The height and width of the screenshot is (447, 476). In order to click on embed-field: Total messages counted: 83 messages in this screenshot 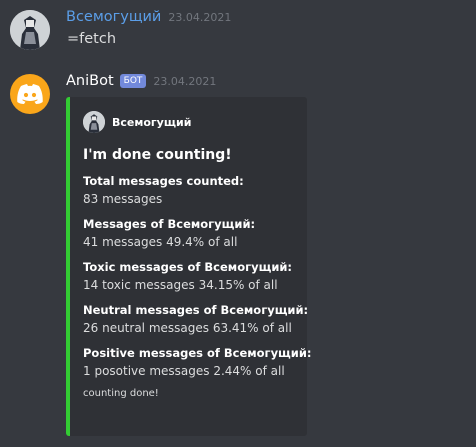, I will do `click(190, 191)`.